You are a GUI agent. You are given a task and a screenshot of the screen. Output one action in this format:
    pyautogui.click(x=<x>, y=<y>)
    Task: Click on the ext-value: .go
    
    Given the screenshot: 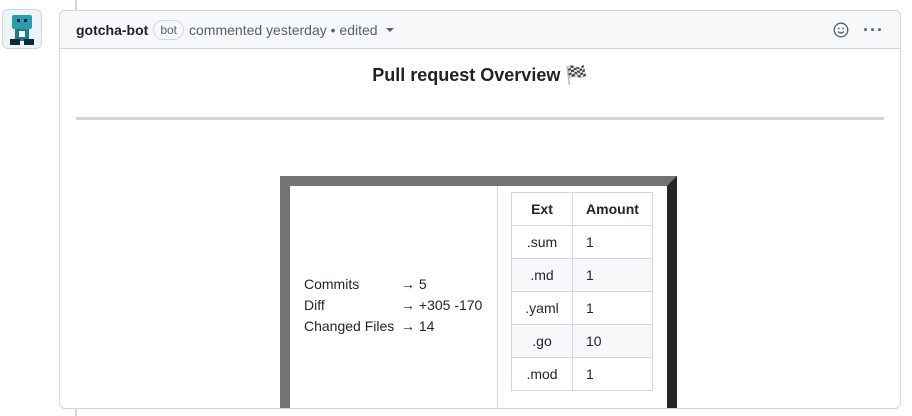 What is the action you would take?
    pyautogui.click(x=542, y=341)
    